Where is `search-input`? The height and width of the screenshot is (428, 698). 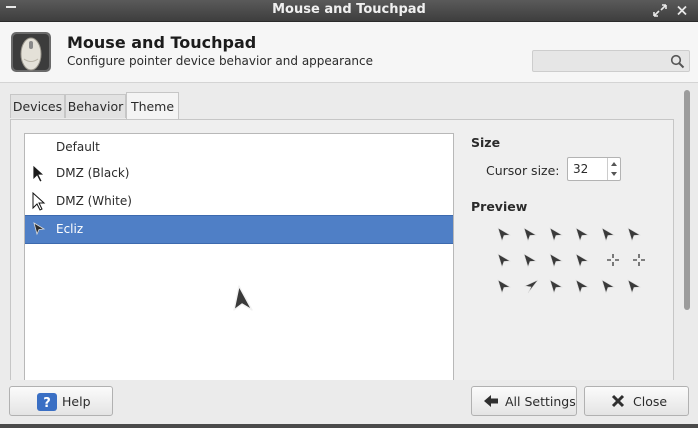 search-input is located at coordinates (603, 62).